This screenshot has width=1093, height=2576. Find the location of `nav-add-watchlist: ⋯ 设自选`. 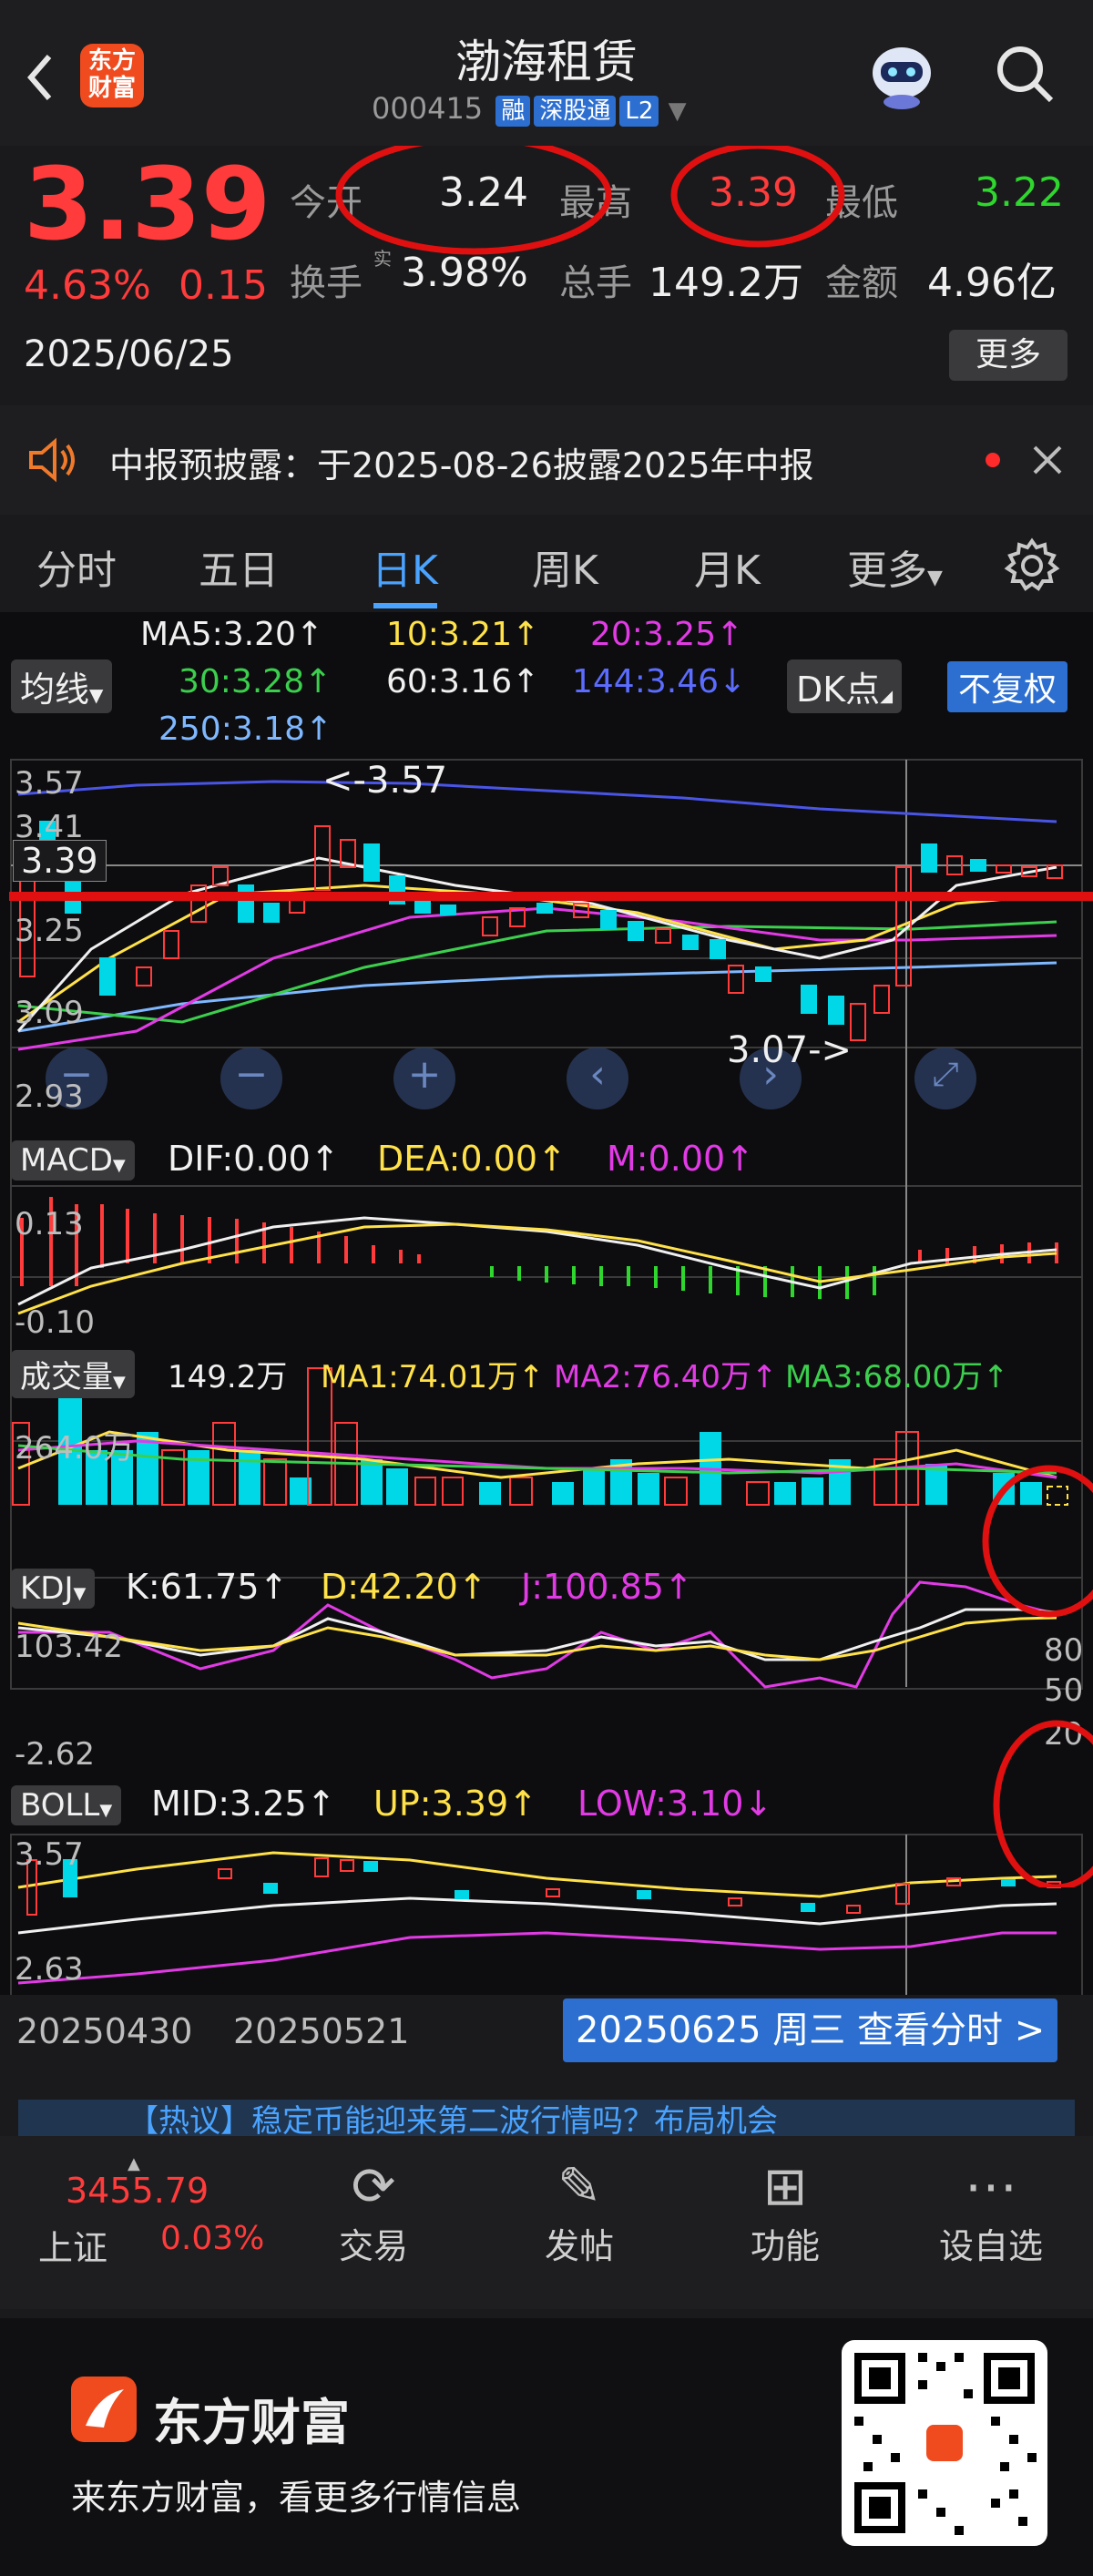

nav-add-watchlist: ⋯ 设自选 is located at coordinates (991, 2211).